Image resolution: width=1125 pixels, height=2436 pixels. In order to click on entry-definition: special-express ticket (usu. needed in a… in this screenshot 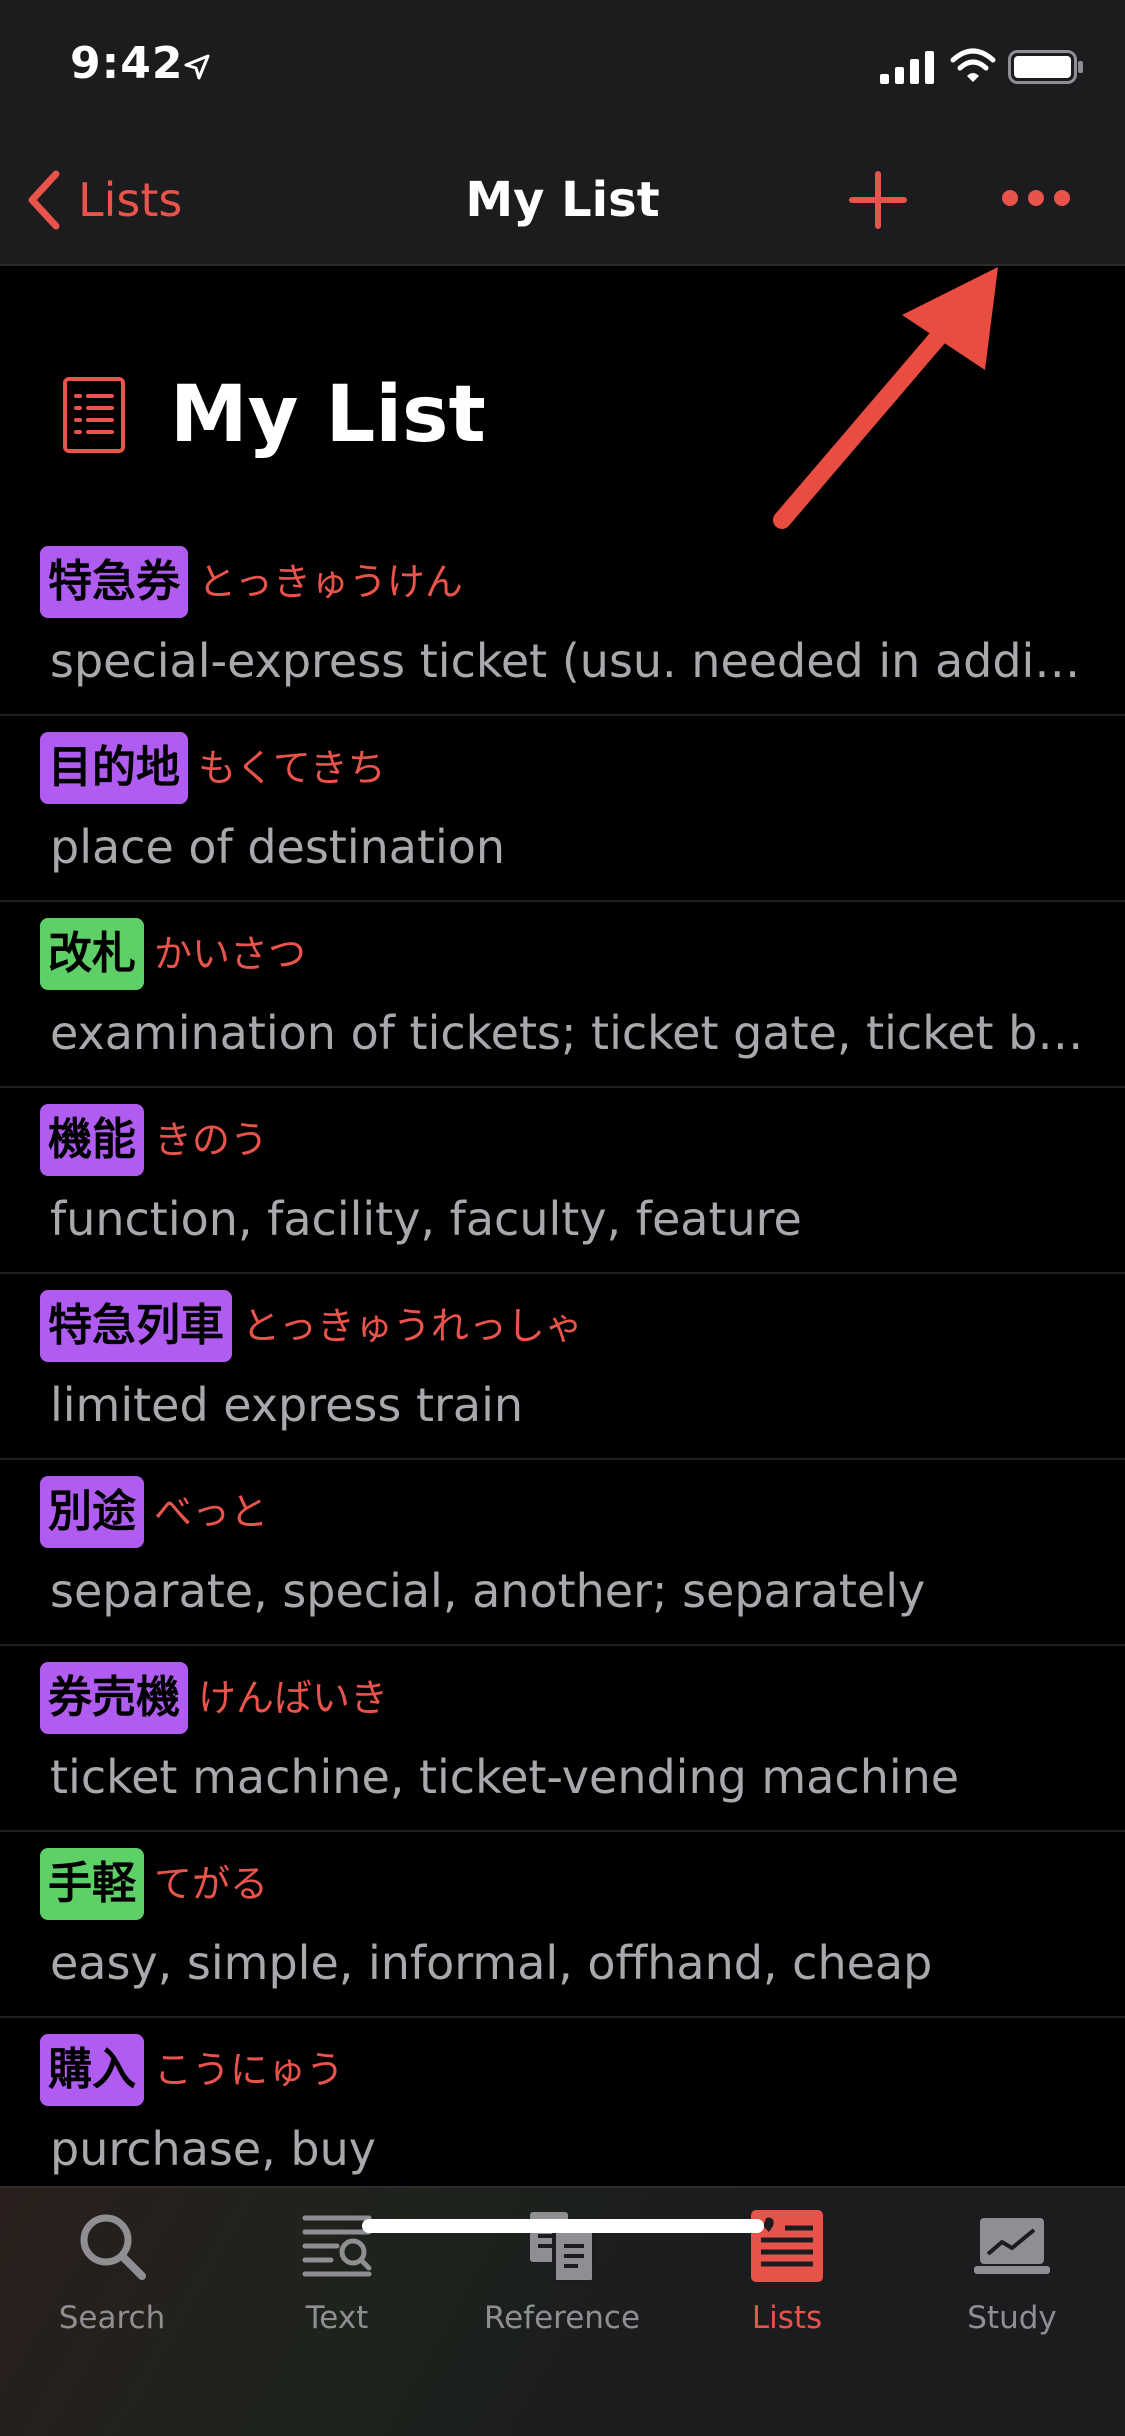, I will do `click(565, 661)`.